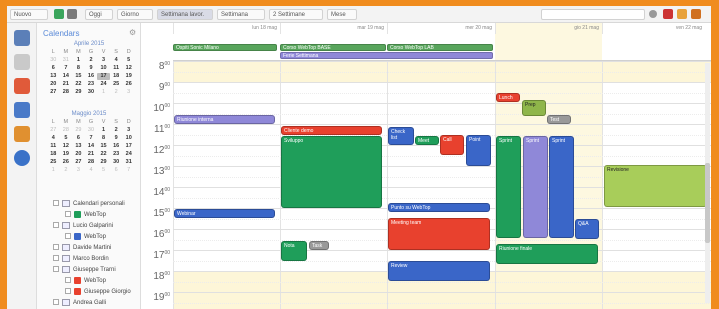 The width and height of the screenshot is (719, 309). What do you see at coordinates (559, 119) in the screenshot?
I see `calendar-event: Test` at bounding box center [559, 119].